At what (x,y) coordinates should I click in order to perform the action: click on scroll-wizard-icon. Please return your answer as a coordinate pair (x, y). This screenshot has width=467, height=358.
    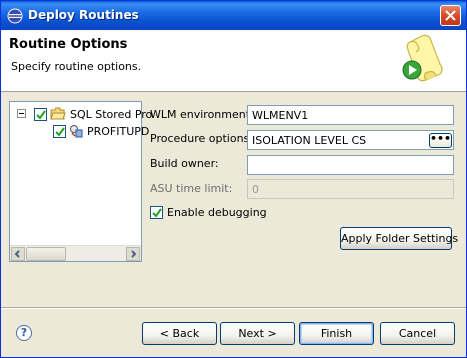
    Looking at the image, I should click on (422, 58).